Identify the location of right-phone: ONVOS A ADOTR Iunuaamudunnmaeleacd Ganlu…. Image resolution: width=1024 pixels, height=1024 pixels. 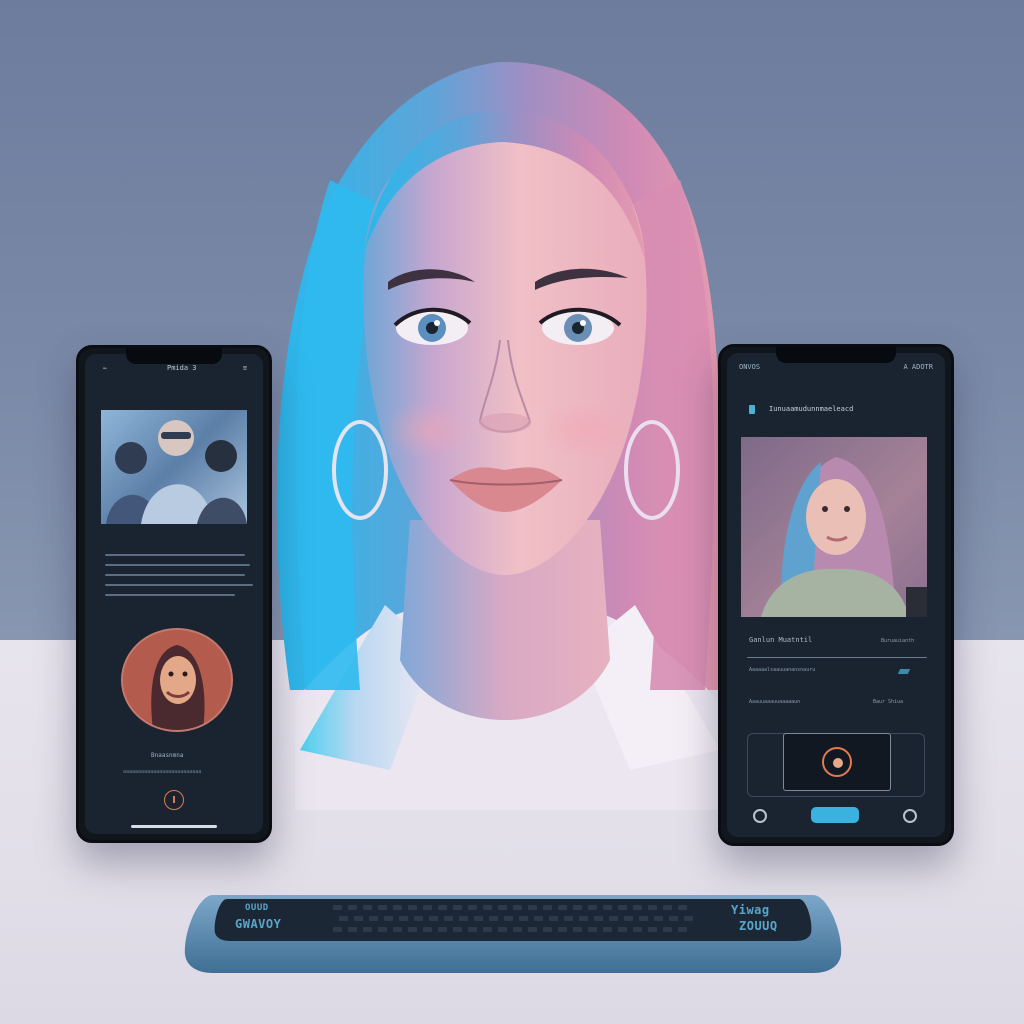
(836, 595).